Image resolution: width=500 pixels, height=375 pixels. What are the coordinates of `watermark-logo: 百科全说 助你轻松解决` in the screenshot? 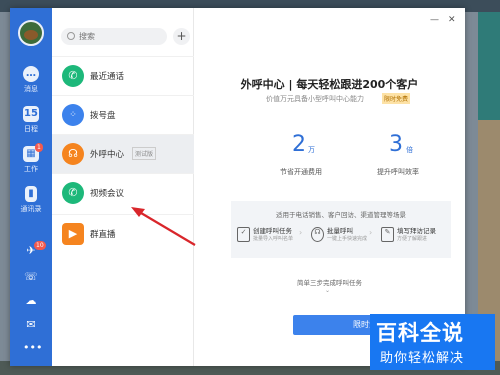 It's located at (432, 342).